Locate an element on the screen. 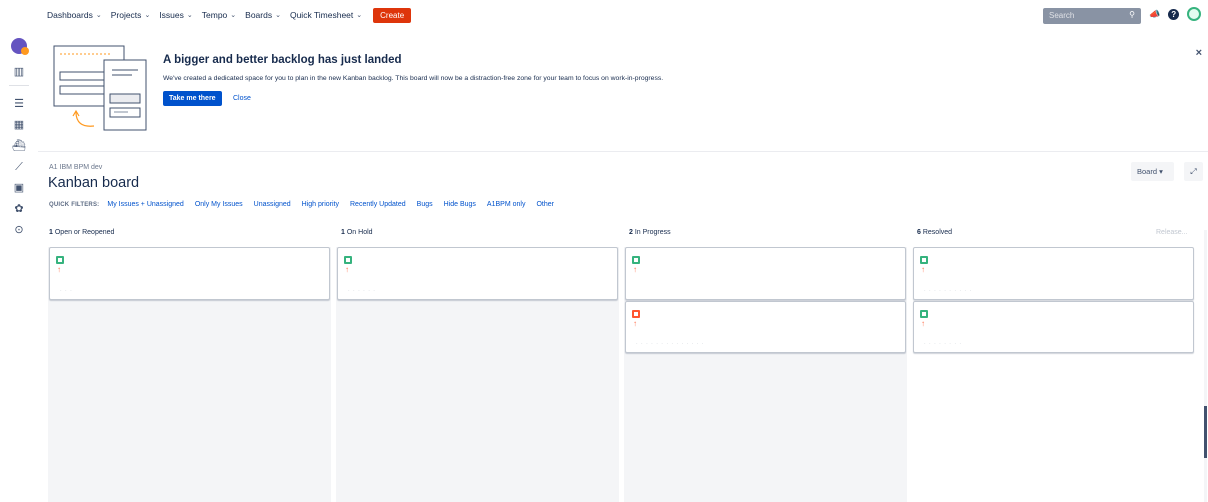  nav-dashboards: Dashboards ⌄ is located at coordinates (74, 15).